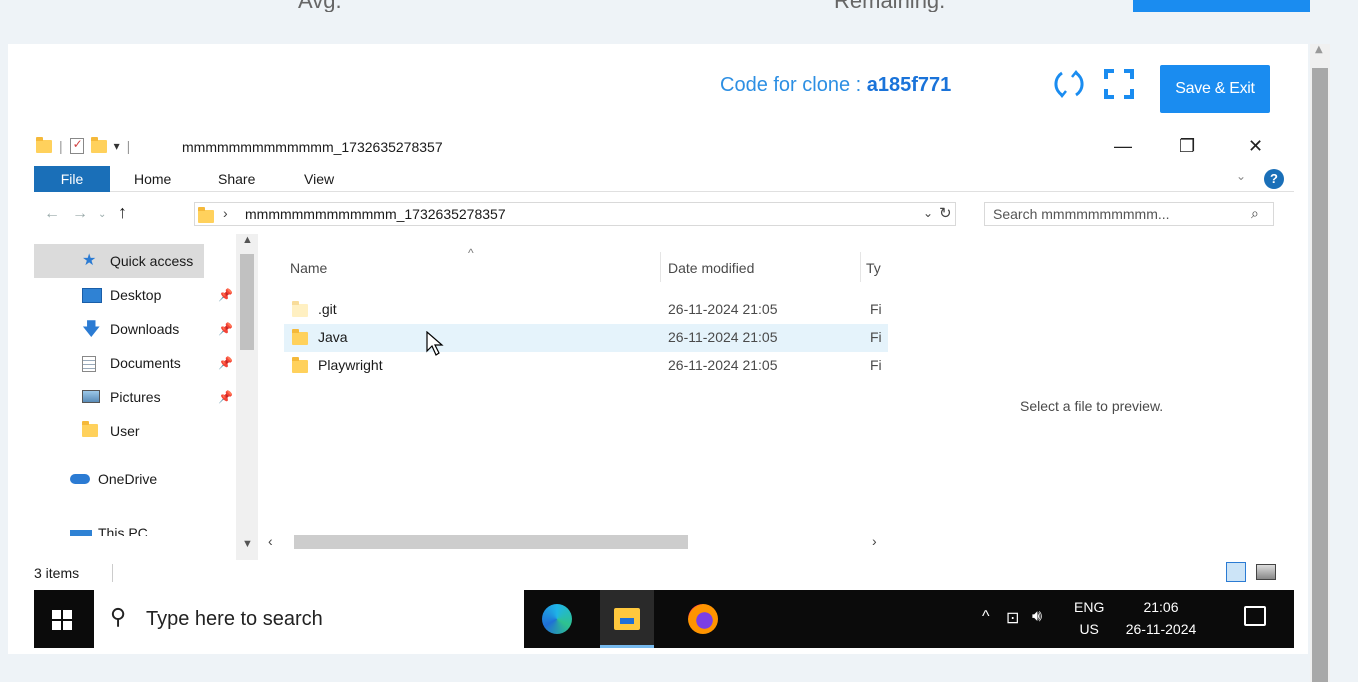 The width and height of the screenshot is (1358, 682). Describe the element at coordinates (1119, 84) in the screenshot. I see `fullscreen-icon` at that location.